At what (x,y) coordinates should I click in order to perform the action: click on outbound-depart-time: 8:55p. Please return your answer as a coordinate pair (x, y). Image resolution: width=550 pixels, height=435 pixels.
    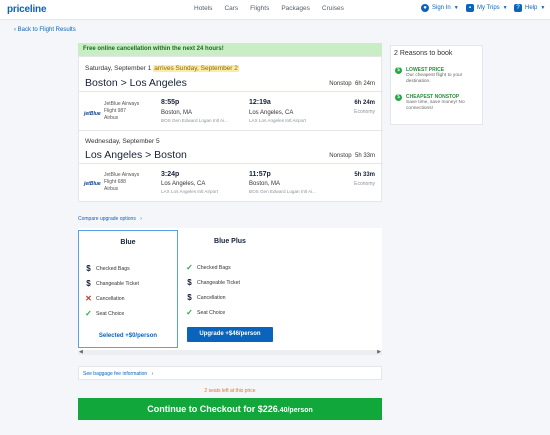
    Looking at the image, I should click on (170, 102).